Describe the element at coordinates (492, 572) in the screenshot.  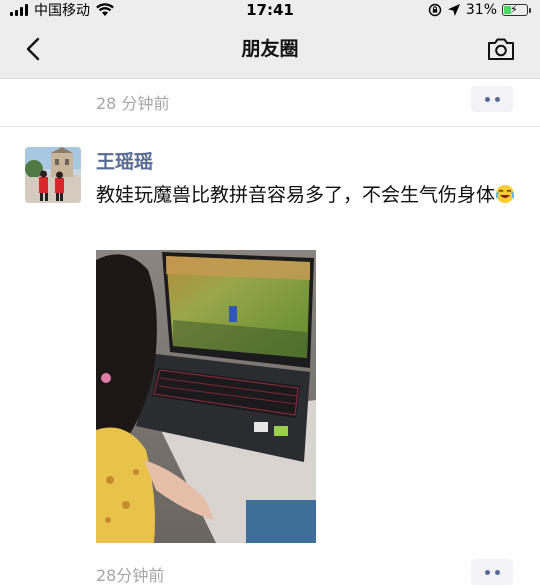
I see `post-more-button` at that location.